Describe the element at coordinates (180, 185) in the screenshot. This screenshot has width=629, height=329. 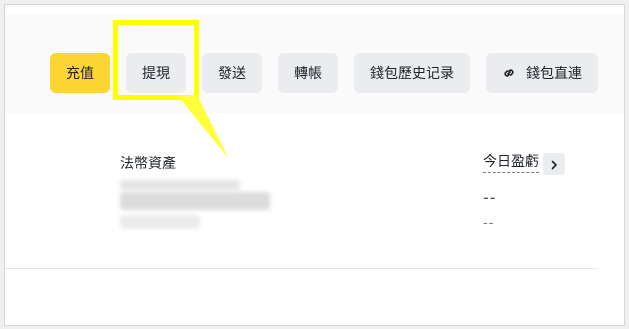
I see `blurred-balance` at that location.